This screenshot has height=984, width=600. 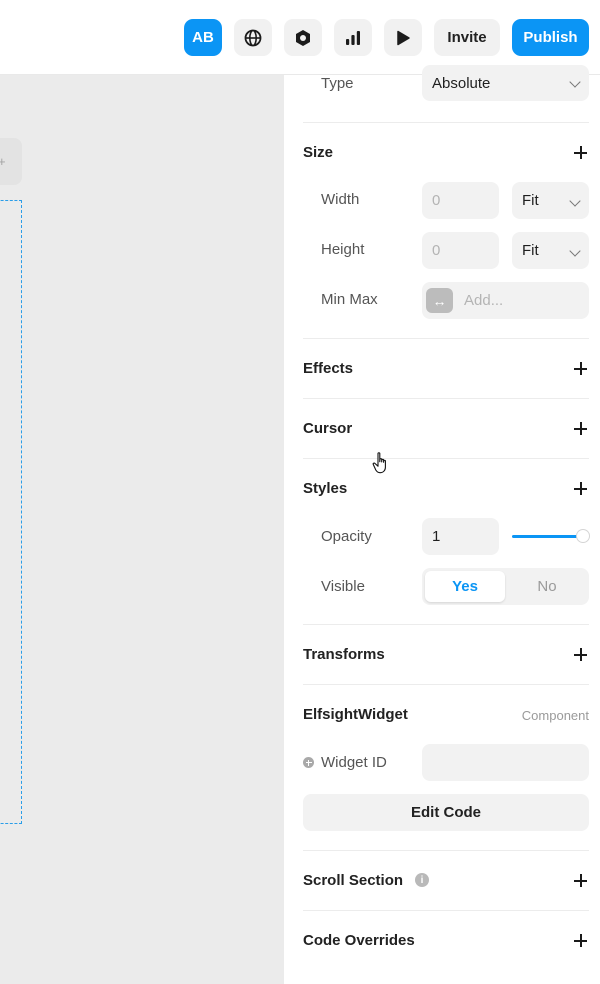 I want to click on info-icon: i, so click(x=422, y=880).